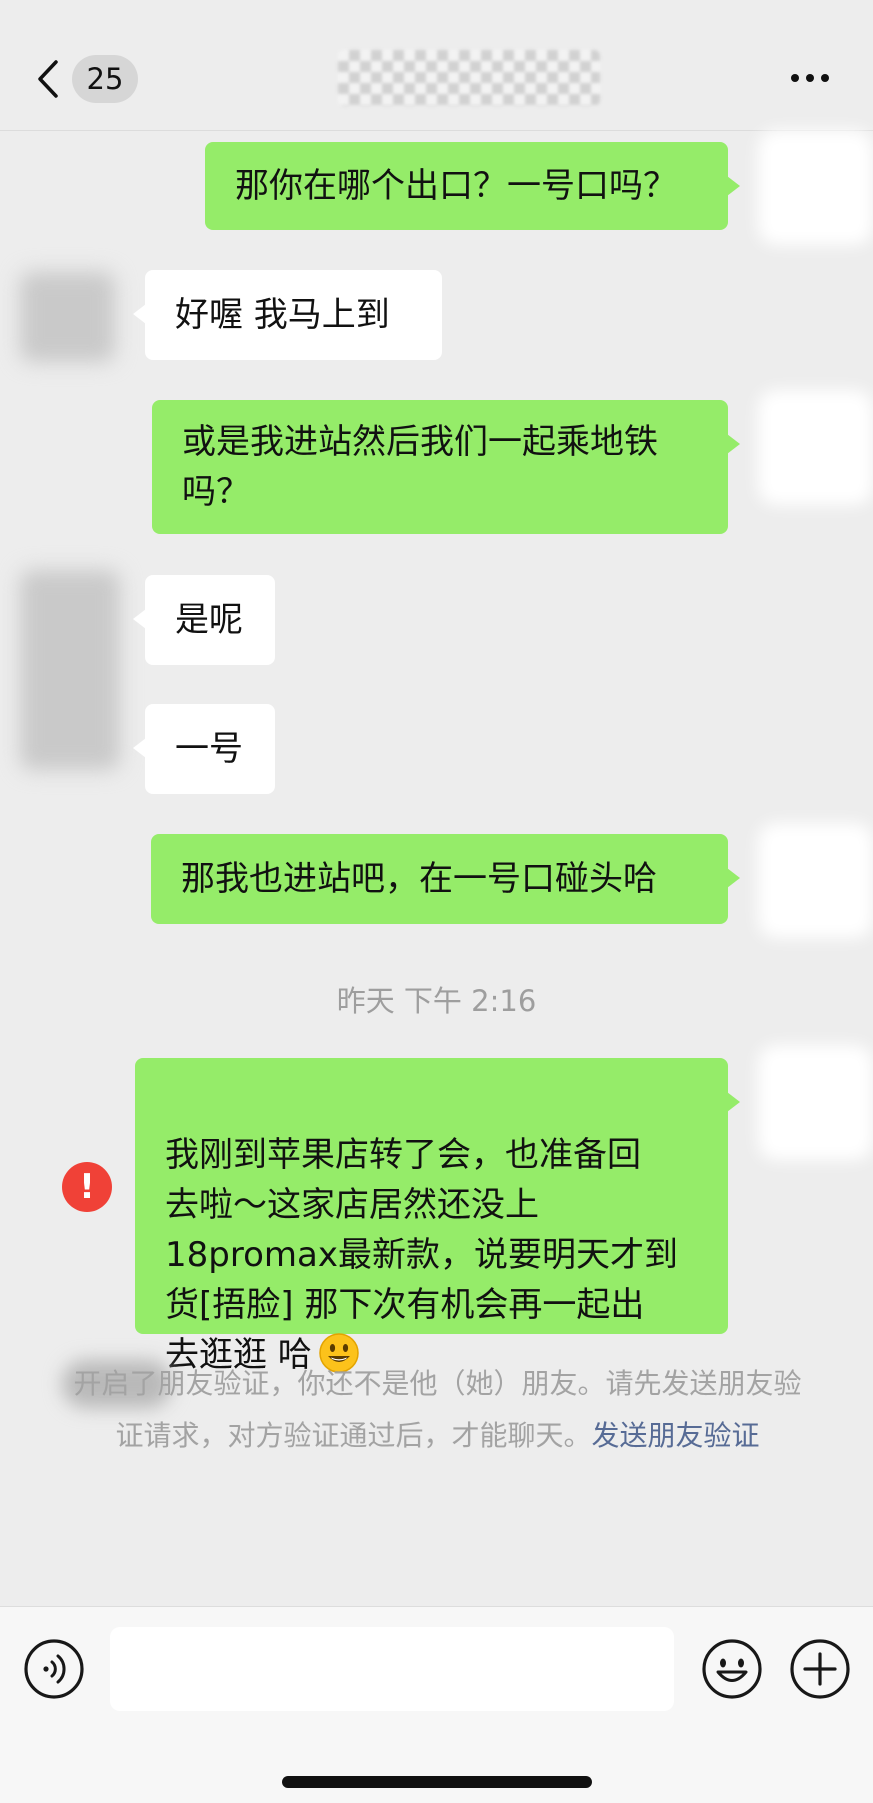  What do you see at coordinates (54, 1669) in the screenshot?
I see `voice-input-icon` at bounding box center [54, 1669].